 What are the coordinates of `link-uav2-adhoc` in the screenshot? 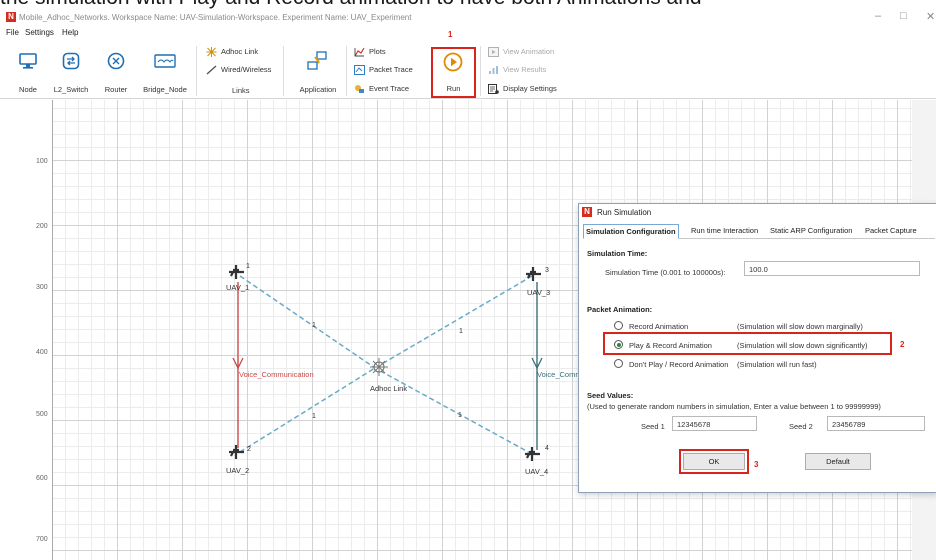 It's located at (307, 410).